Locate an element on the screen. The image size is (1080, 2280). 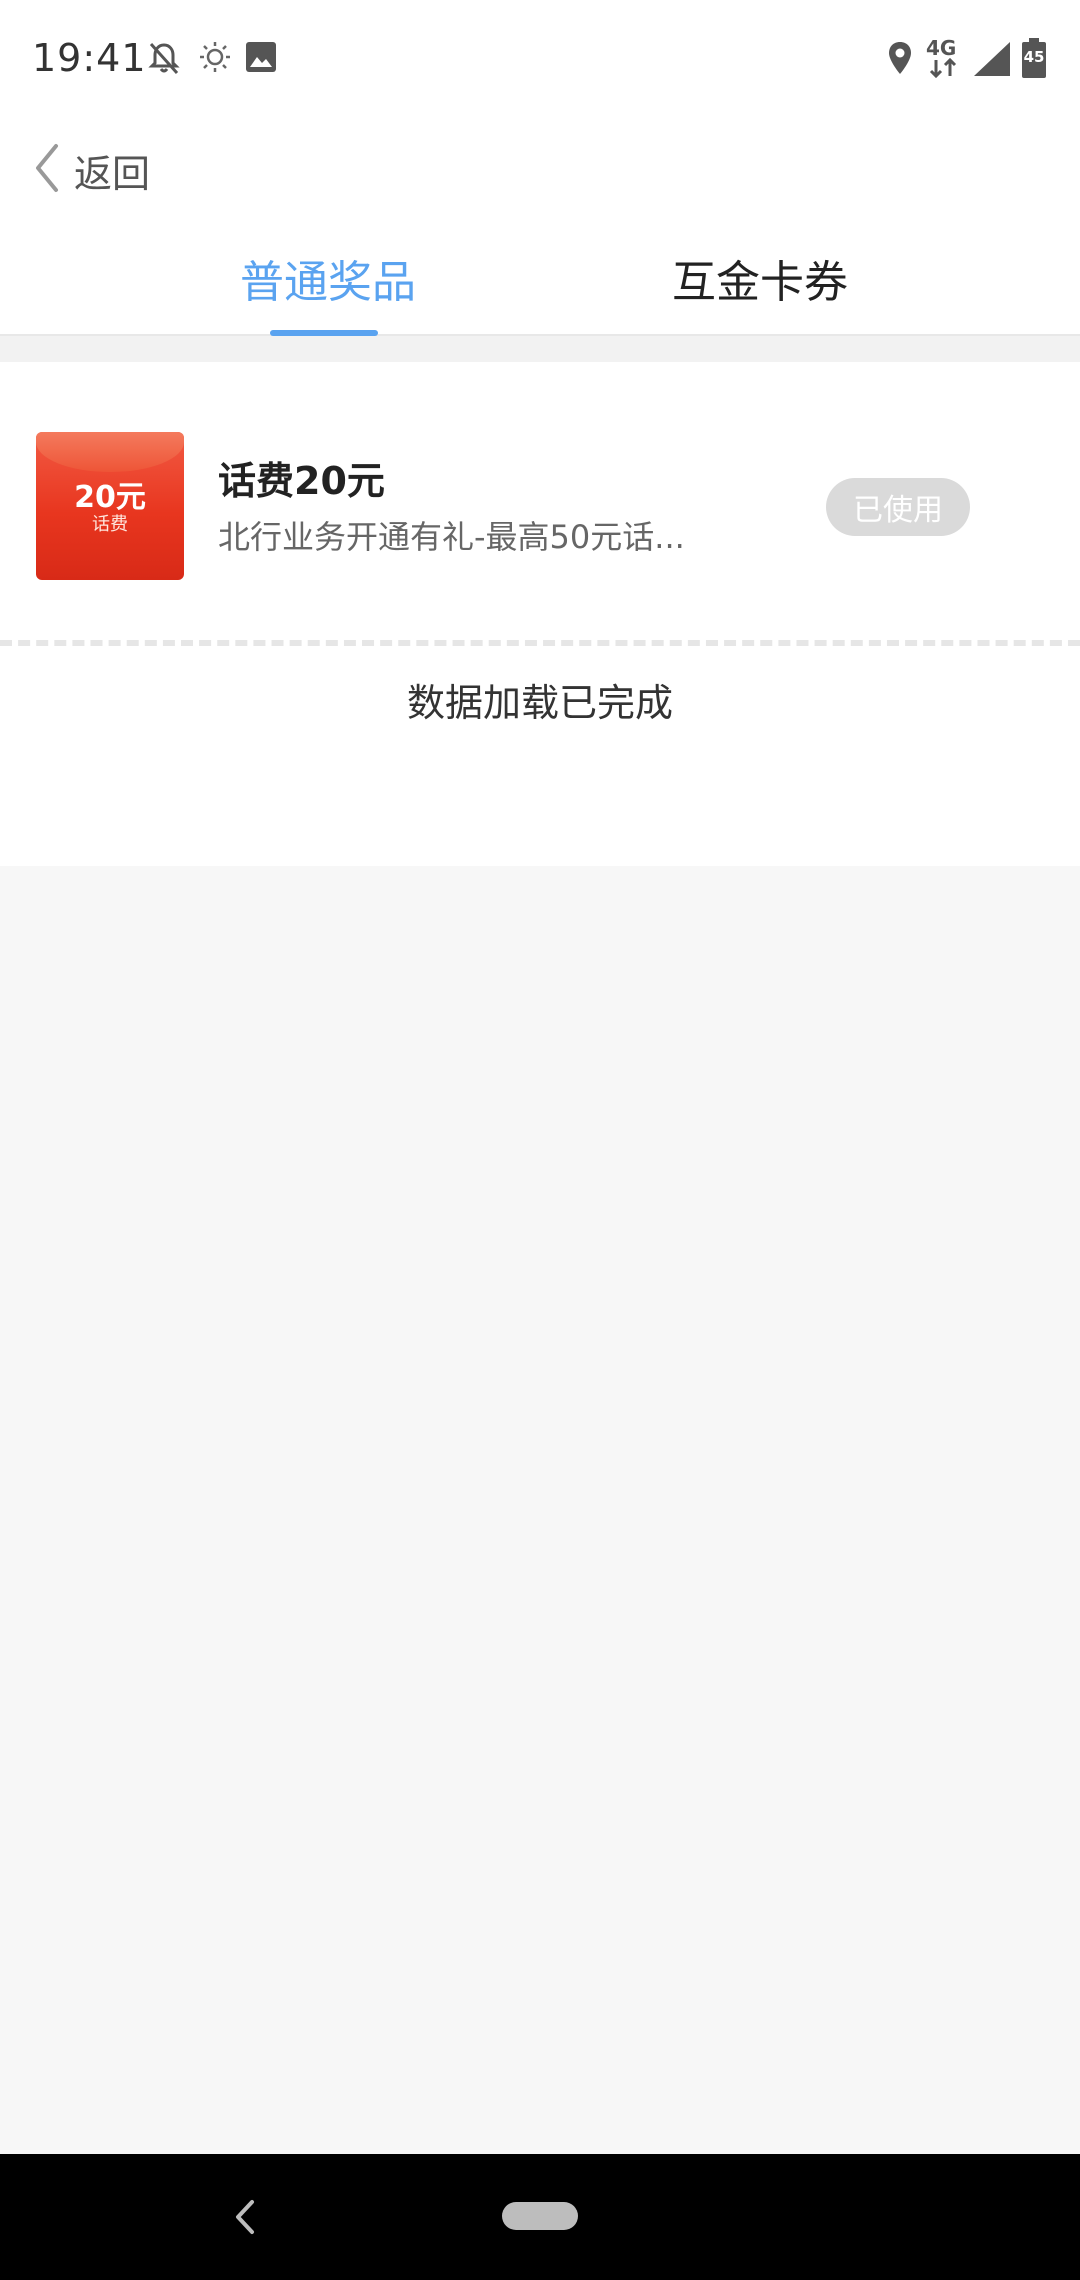
prize-title: 话费20元 is located at coordinates (301, 481).